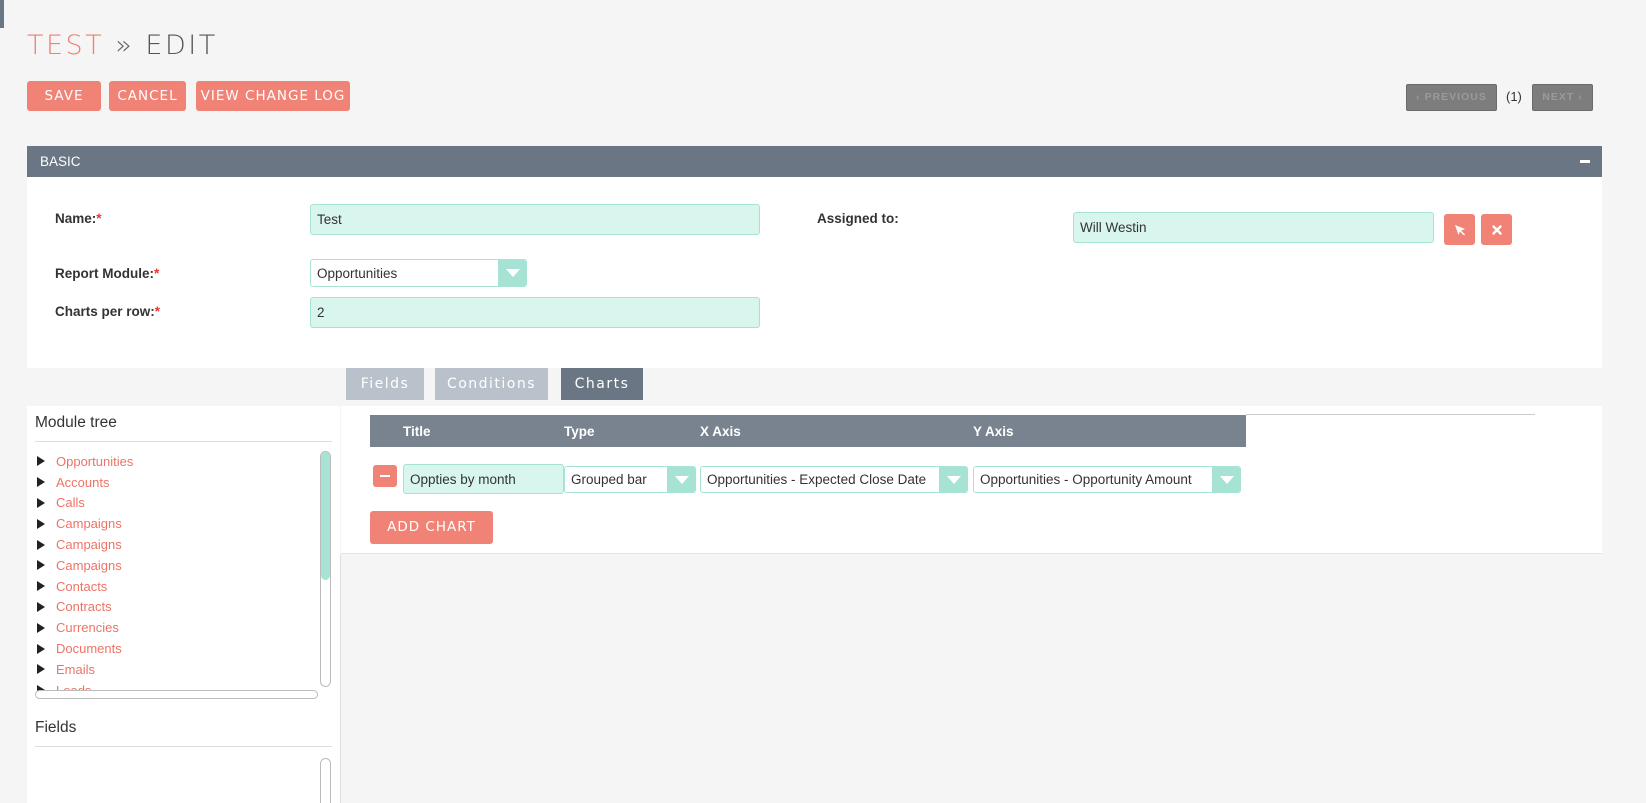 The height and width of the screenshot is (803, 1646). Describe the element at coordinates (1558, 97) in the screenshot. I see `next-label: NEXT` at that location.